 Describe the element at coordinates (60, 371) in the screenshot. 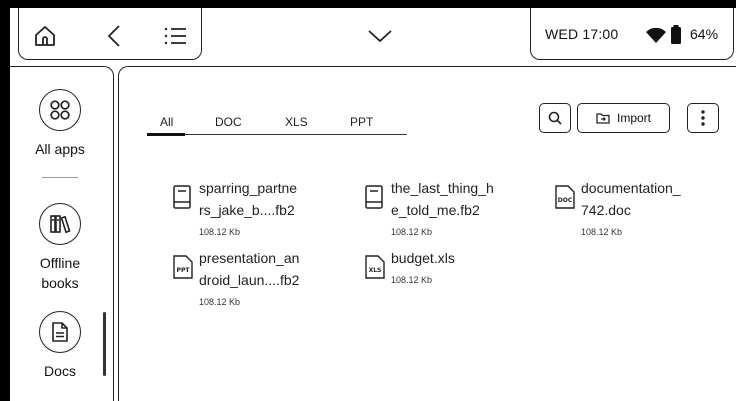

I see `sidebar-item-label: Docs` at that location.